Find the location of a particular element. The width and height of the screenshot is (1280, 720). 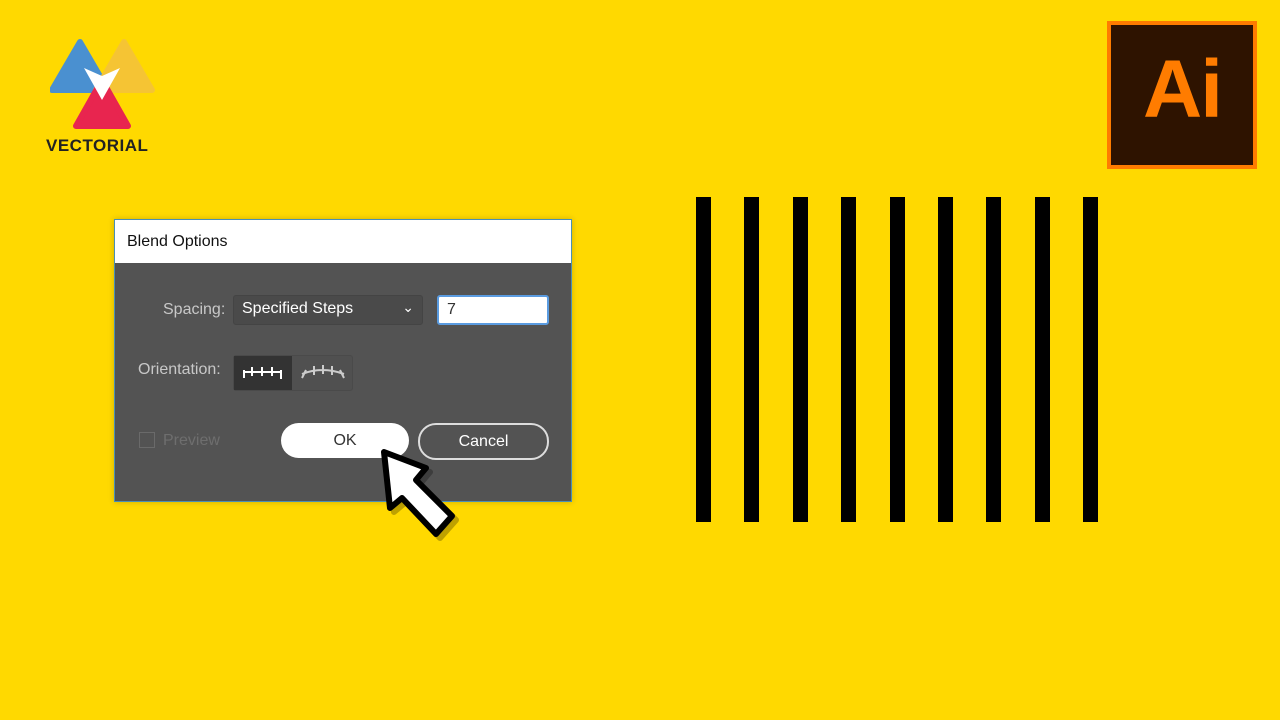

align-to-path-button is located at coordinates (323, 373).